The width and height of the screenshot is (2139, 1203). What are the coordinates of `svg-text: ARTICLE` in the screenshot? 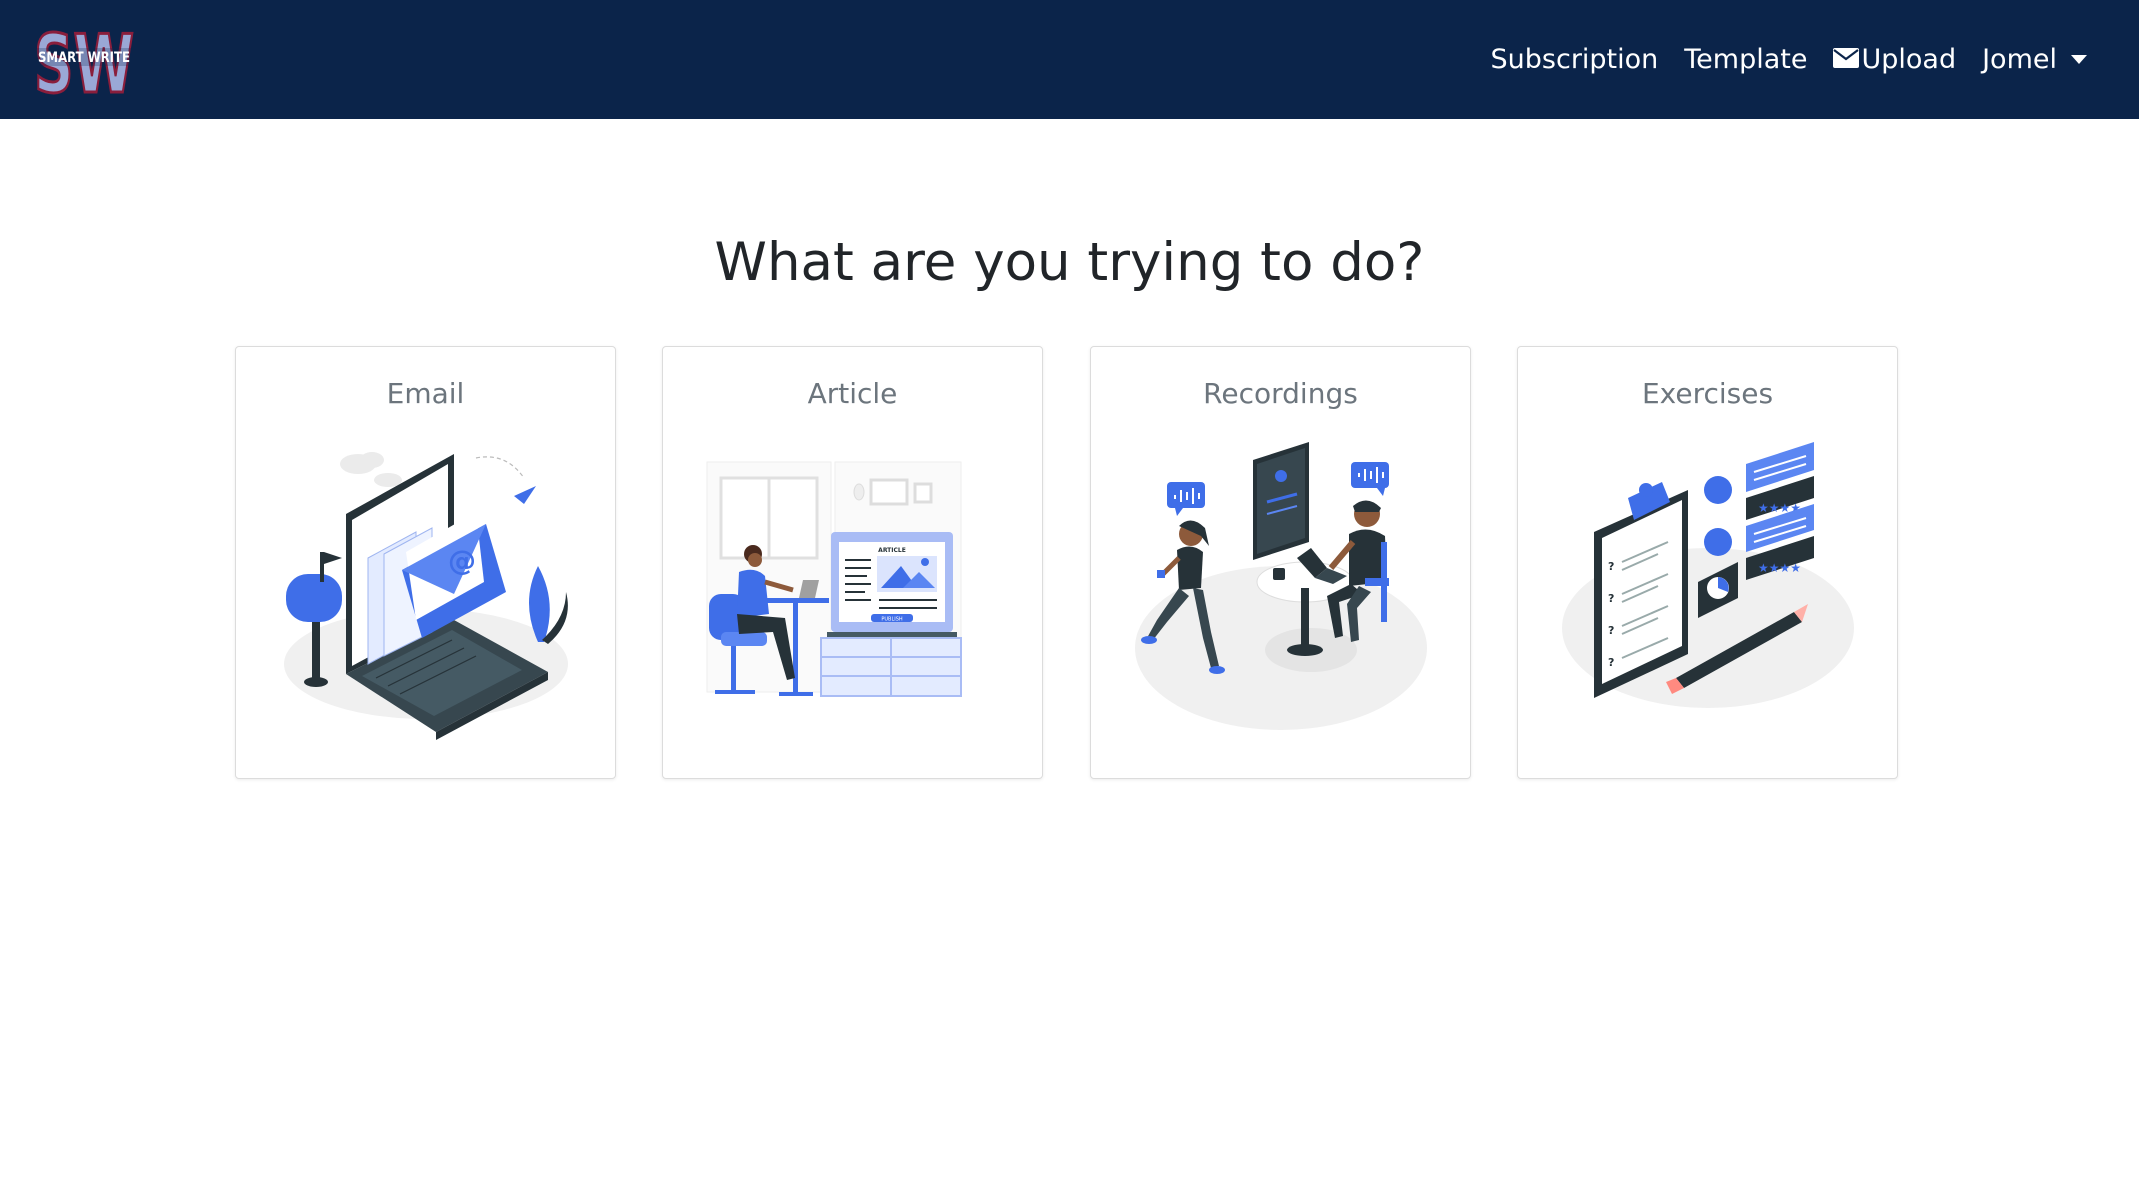 It's located at (892, 550).